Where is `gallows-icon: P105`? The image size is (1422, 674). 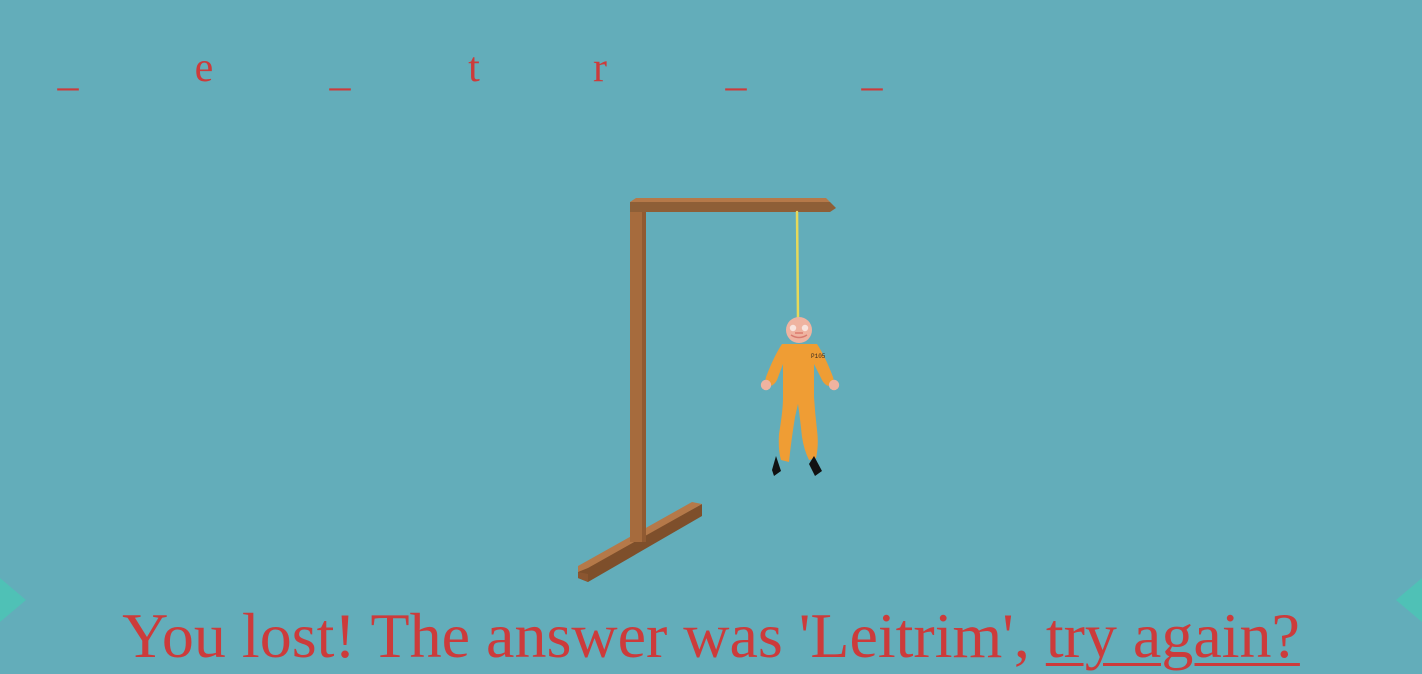 gallows-icon: P105 is located at coordinates (709, 390).